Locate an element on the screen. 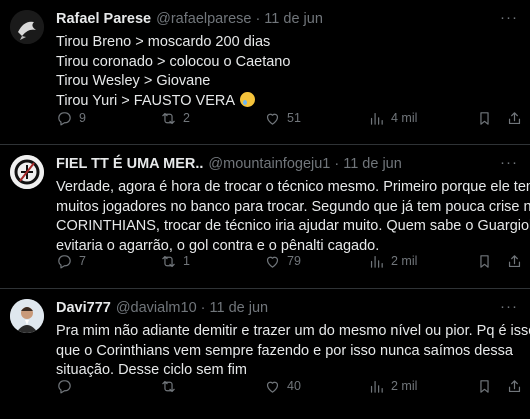 This screenshot has width=530, height=419. retweet-button is located at coordinates (171, 386).